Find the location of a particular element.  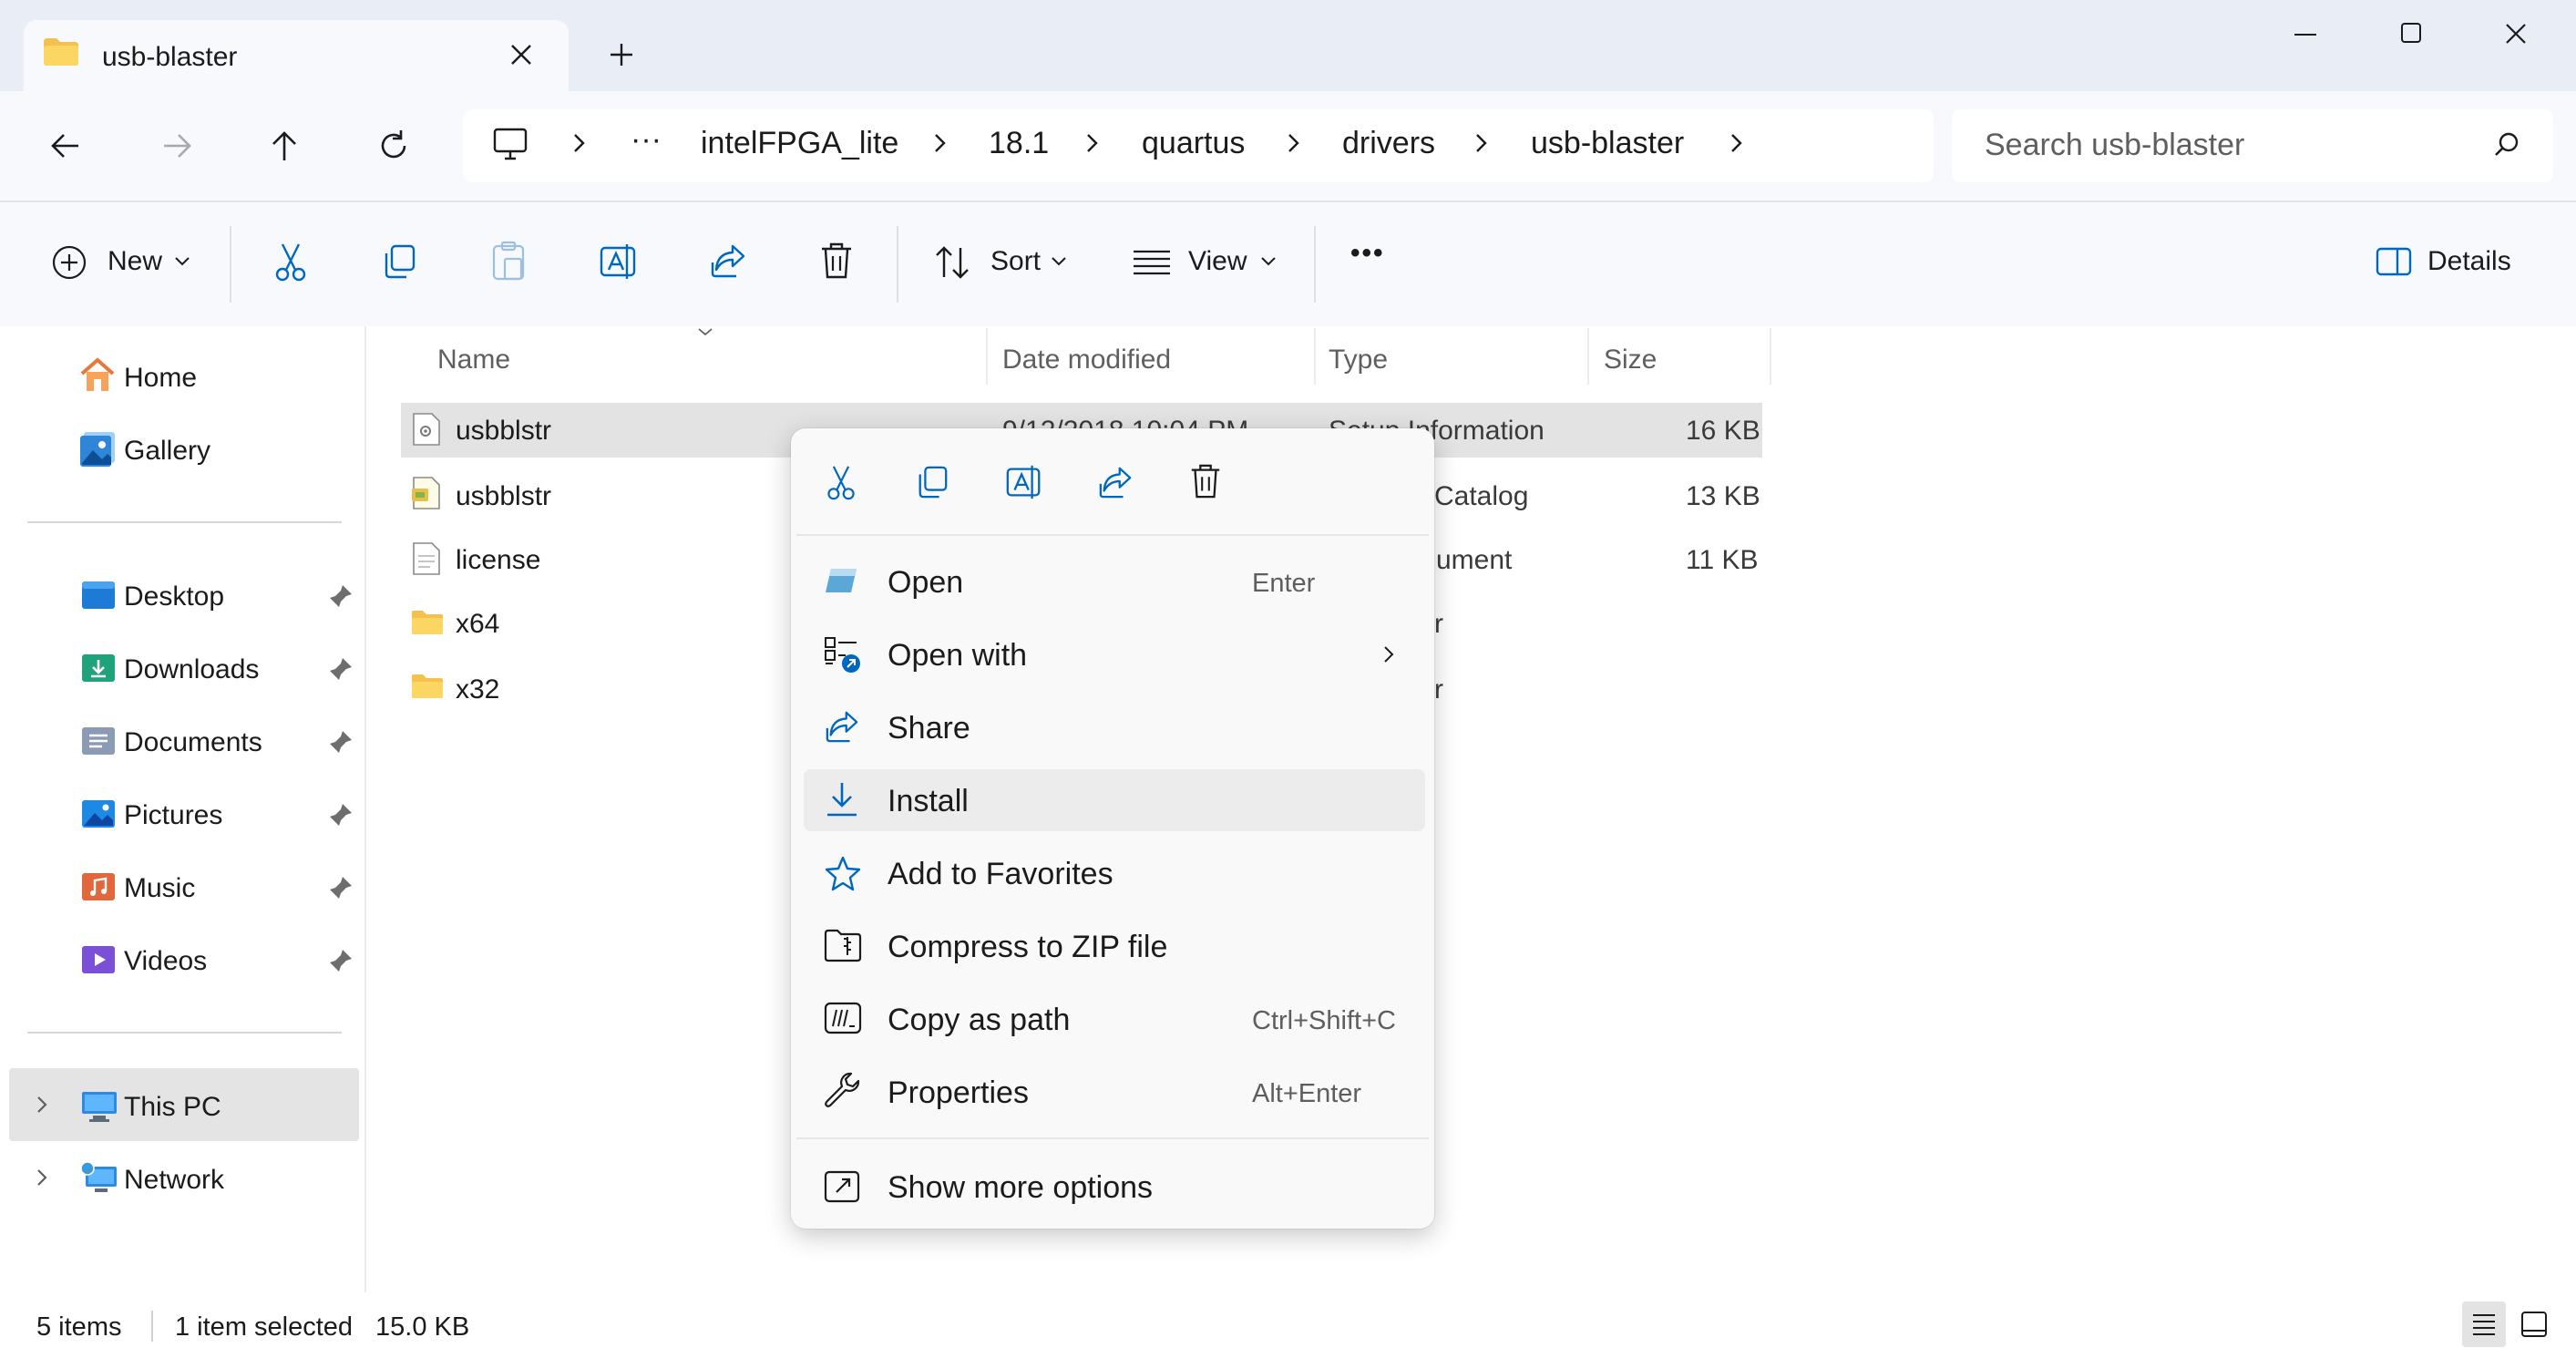

install-download-icon is located at coordinates (842, 799).